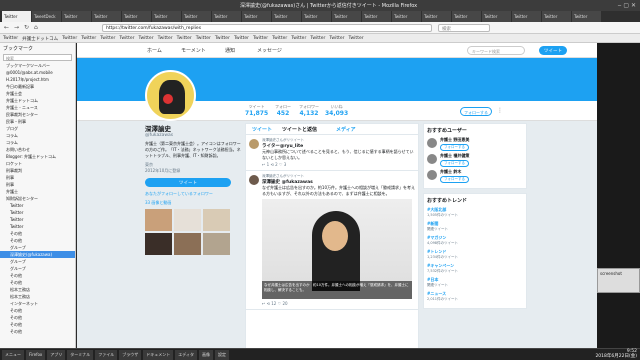 This screenshot has width=640, height=360. Describe the element at coordinates (186, 355) in the screenshot. I see `taskbar-item: エディタ` at that location.